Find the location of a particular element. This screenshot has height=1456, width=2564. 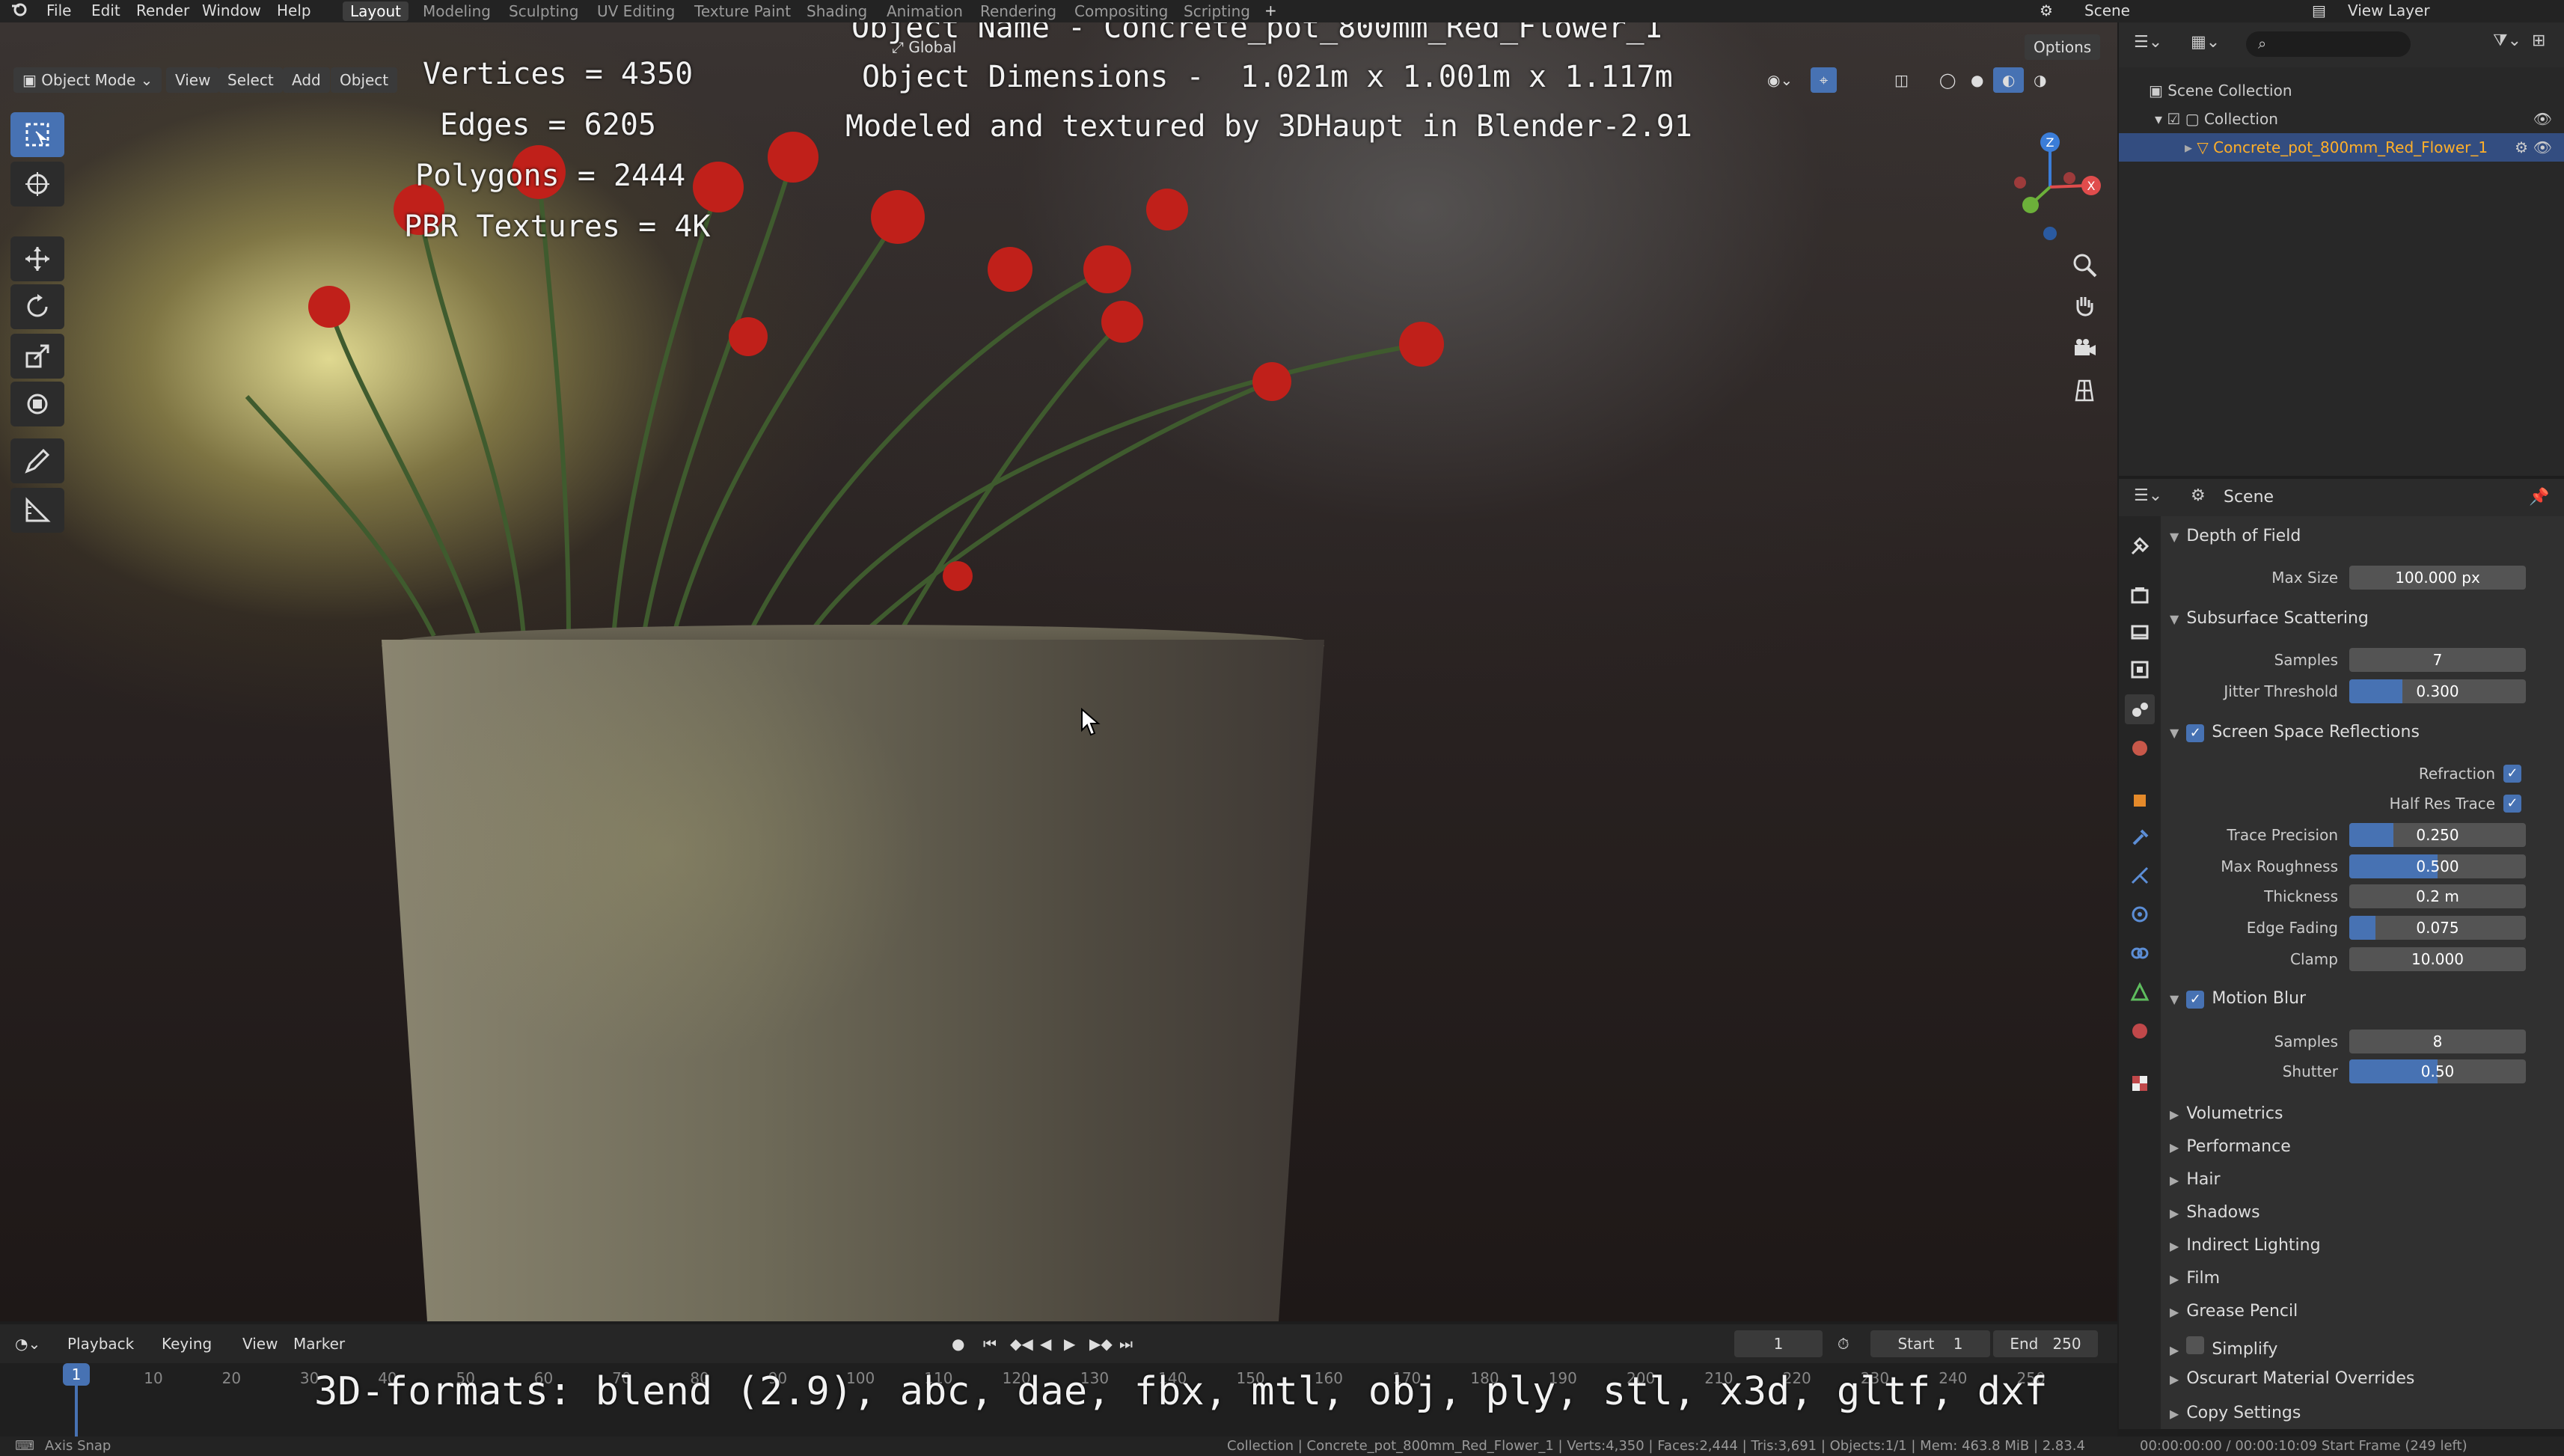

start-frame-field: Start 1 is located at coordinates (1930, 1343).